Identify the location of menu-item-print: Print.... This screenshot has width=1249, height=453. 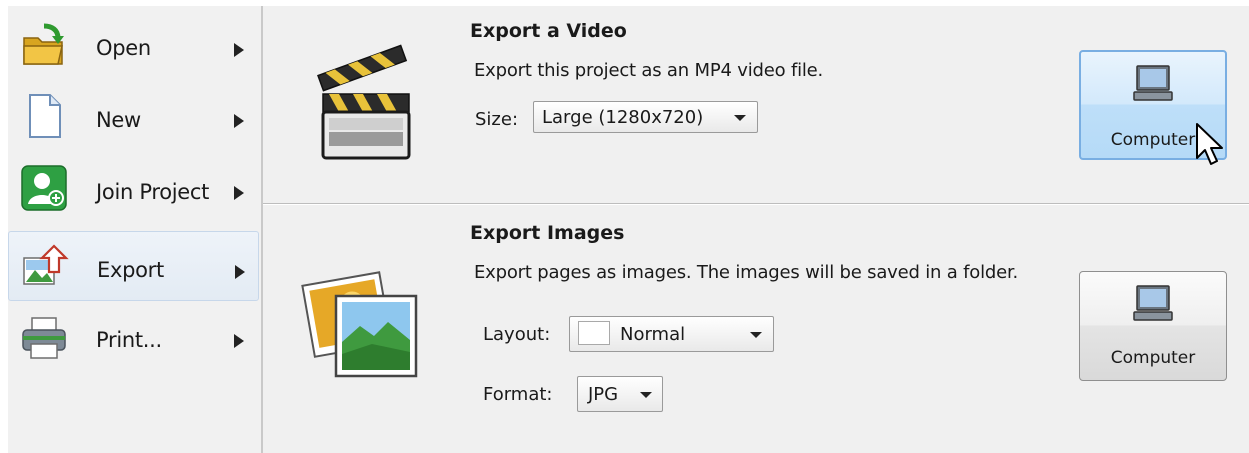
(133, 337).